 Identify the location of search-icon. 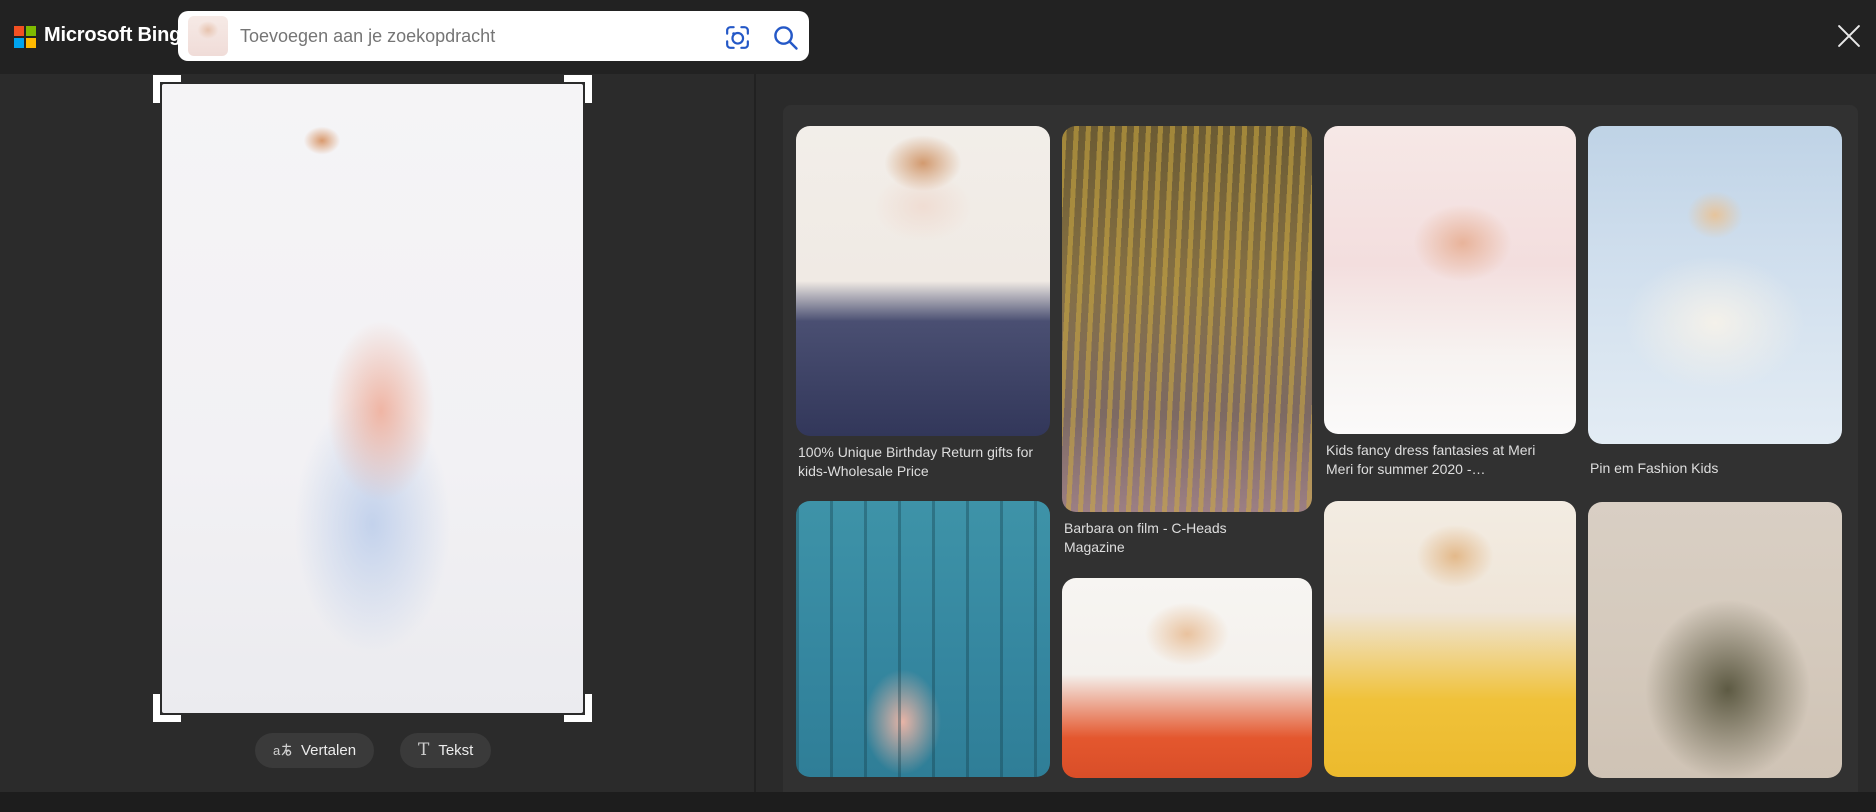
(785, 37).